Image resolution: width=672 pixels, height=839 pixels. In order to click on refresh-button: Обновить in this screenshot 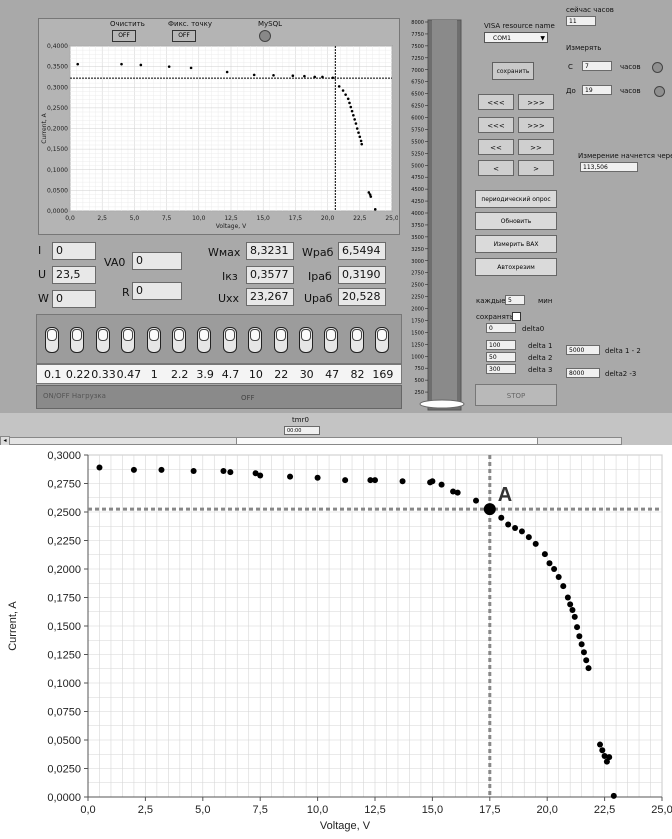, I will do `click(516, 221)`.